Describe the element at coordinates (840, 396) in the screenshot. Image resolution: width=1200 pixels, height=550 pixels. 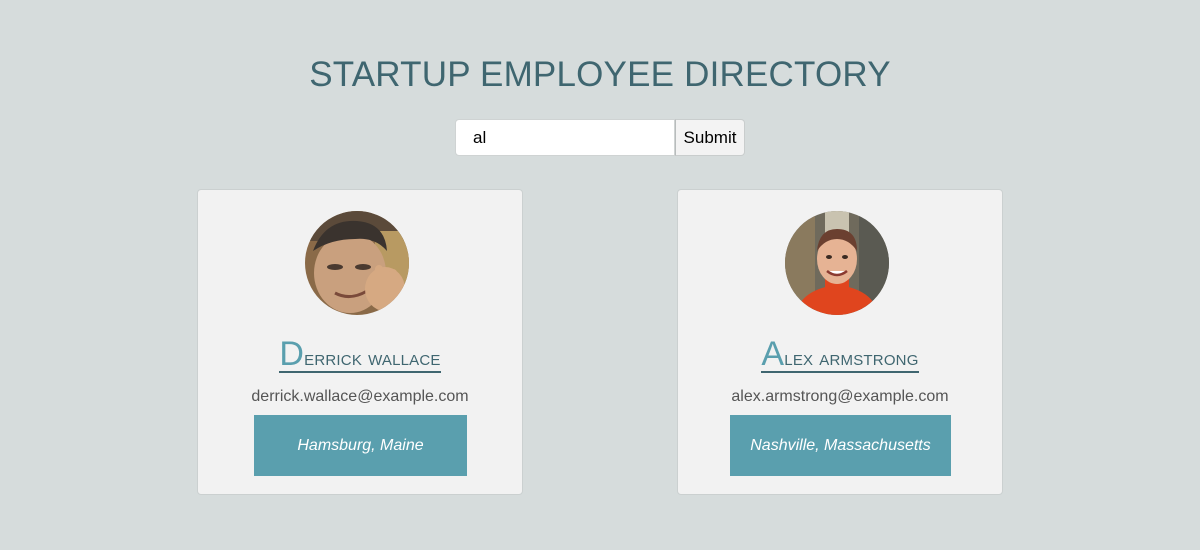
I see `employee-email: alex.armstrong@example.com` at that location.